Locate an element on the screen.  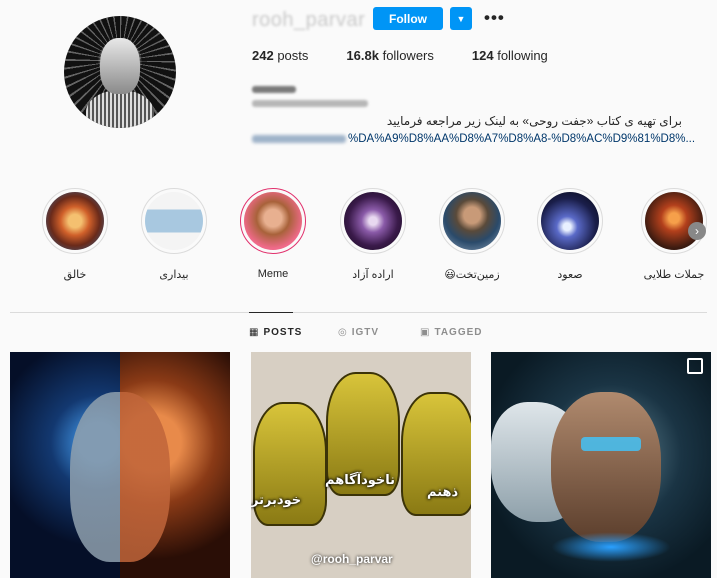
highlight-item: 😃زمین‌تخت is located at coordinates (472, 234).